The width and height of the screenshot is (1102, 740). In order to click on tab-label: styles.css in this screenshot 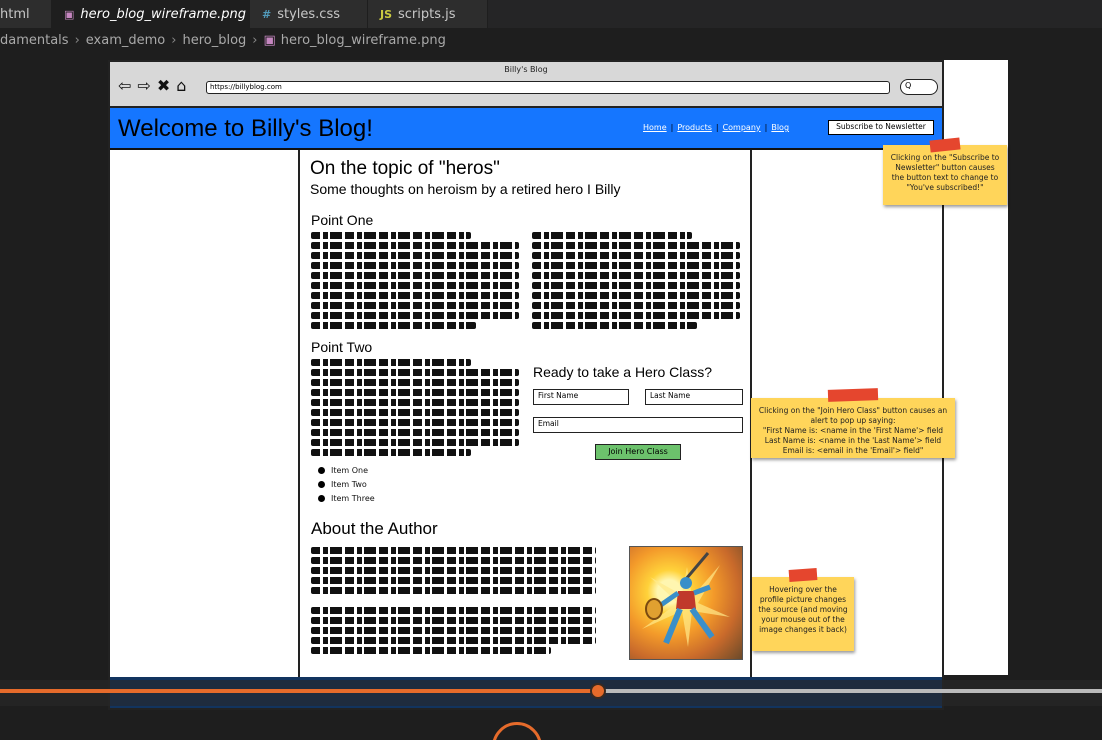, I will do `click(308, 14)`.